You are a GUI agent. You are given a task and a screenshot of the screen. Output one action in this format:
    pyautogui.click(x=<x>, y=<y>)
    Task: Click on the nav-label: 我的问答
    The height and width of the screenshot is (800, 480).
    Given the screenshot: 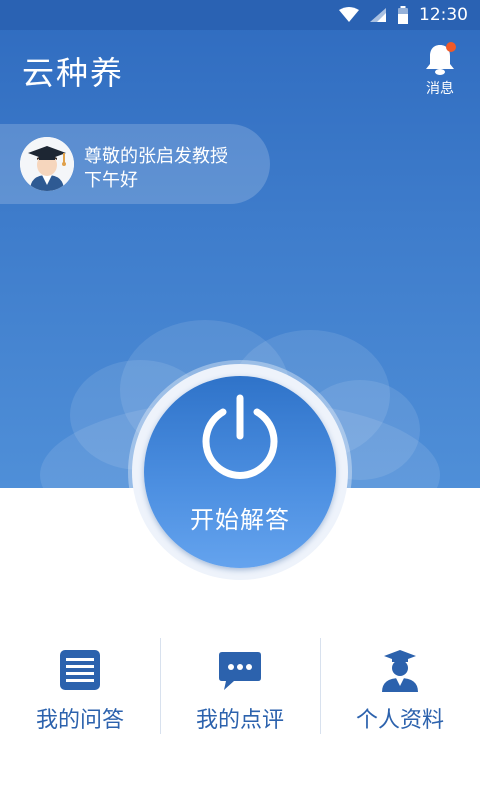 What is the action you would take?
    pyautogui.click(x=79, y=720)
    